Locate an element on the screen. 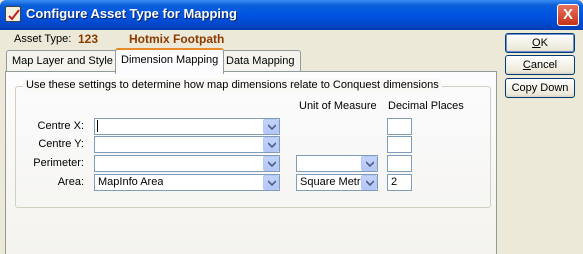  cancel-accel: C is located at coordinates (526, 65).